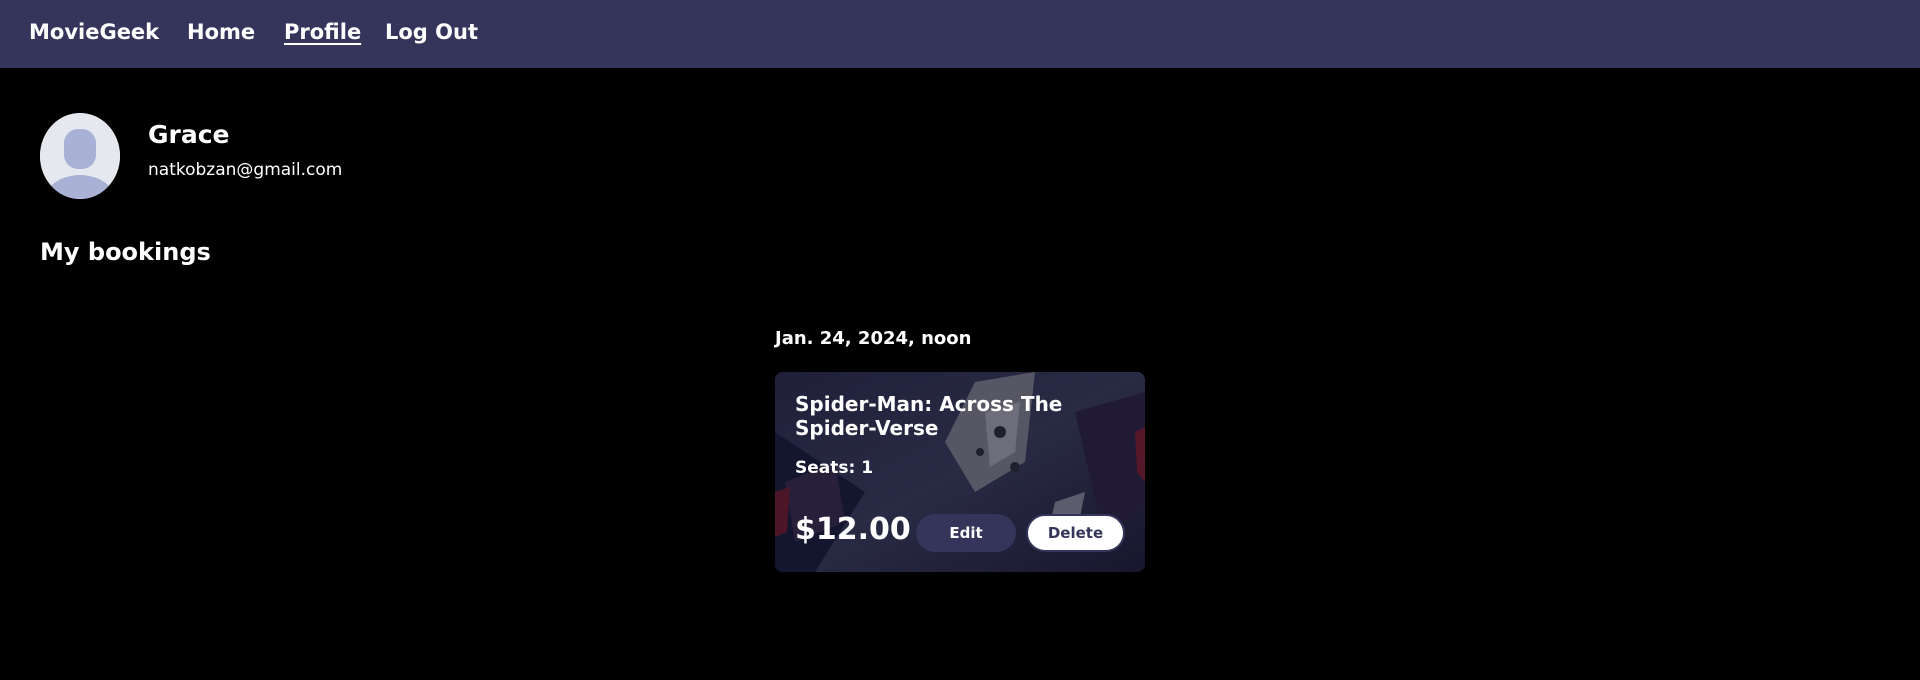 Image resolution: width=1920 pixels, height=680 pixels. What do you see at coordinates (1075, 533) in the screenshot?
I see `delete-booking-button: Delete` at bounding box center [1075, 533].